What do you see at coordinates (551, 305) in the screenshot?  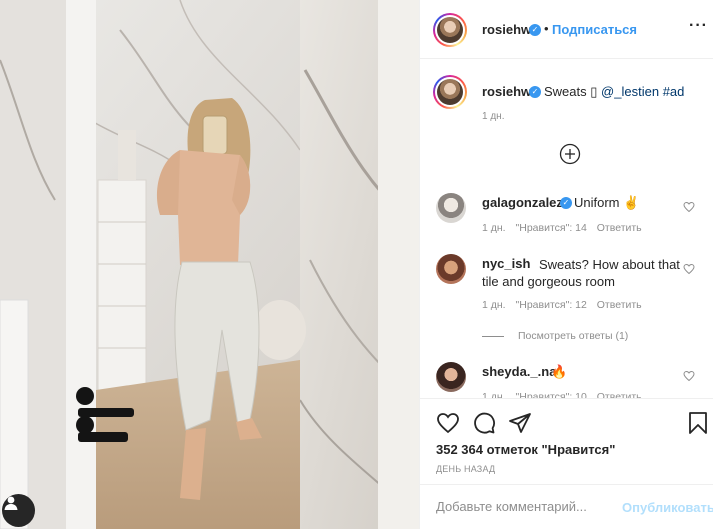 I see `comment-like-count: "Нравится": 12` at bounding box center [551, 305].